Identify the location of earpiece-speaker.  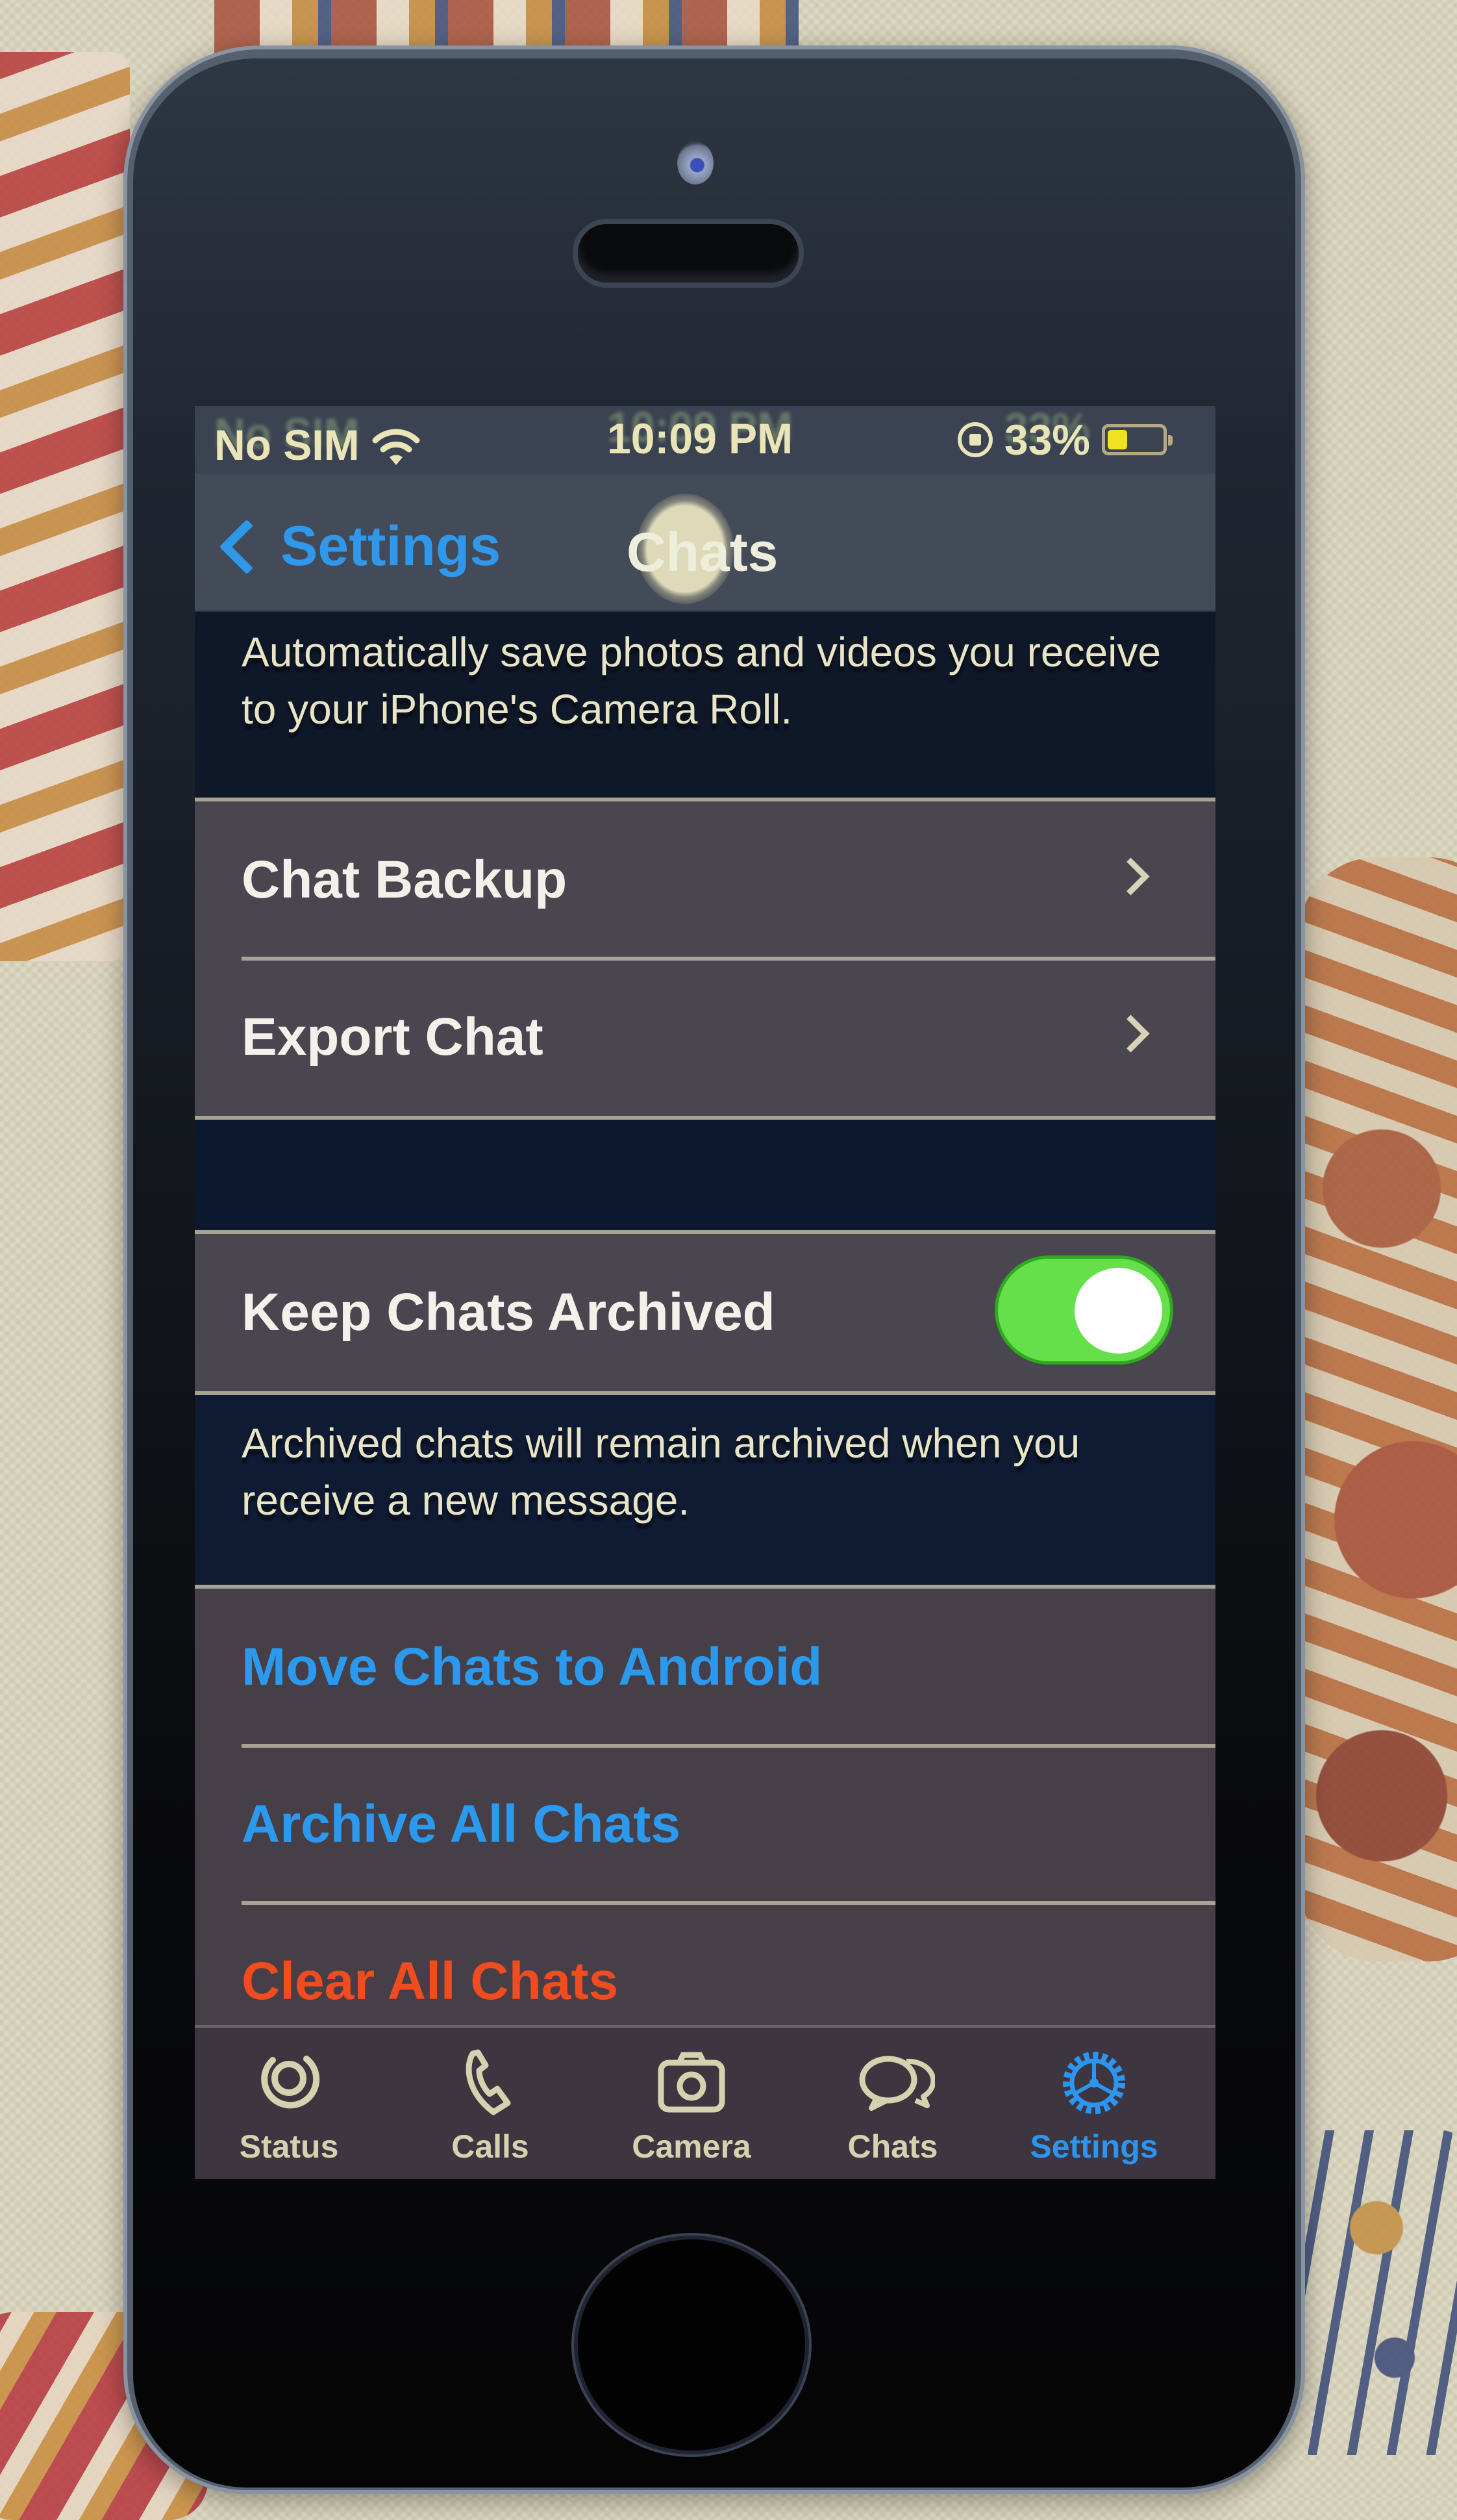
(688, 254).